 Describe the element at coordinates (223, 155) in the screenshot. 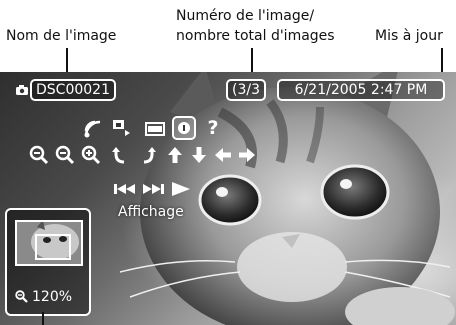

I see `arrow-left-icon` at that location.